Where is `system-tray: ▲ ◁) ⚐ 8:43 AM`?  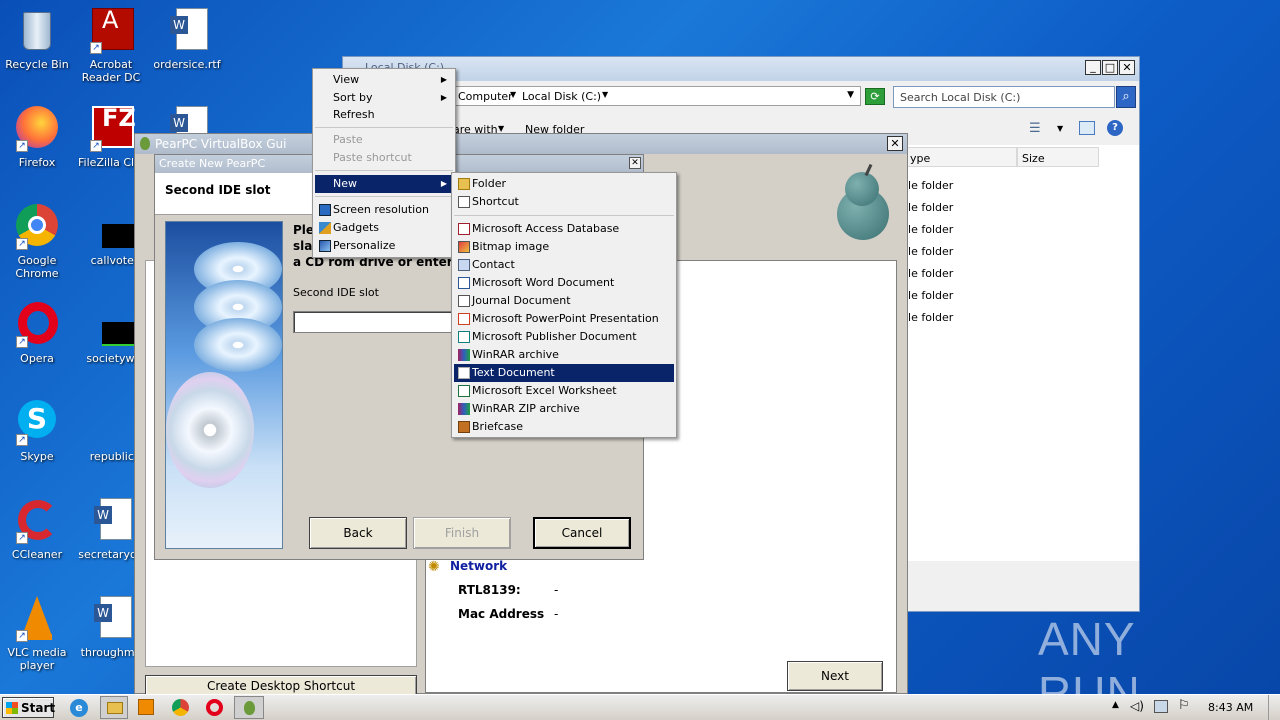 system-tray: ▲ ◁) ⚐ 8:43 AM is located at coordinates (1192, 707).